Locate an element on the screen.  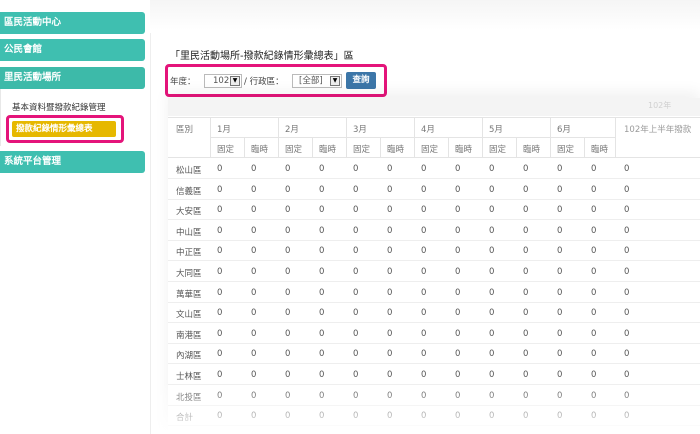
row-district-name: 松山區 is located at coordinates (189, 171).